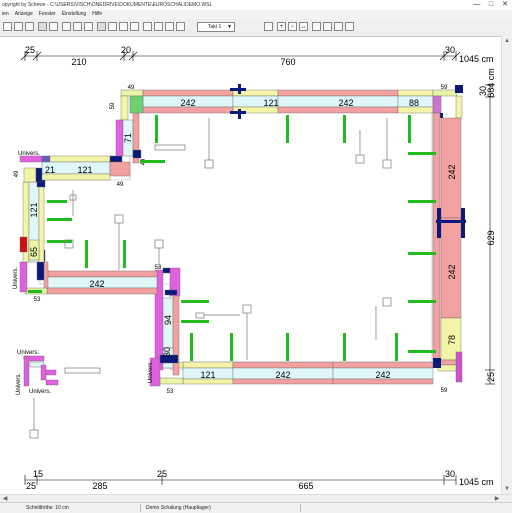 The height and width of the screenshot is (513, 512). What do you see at coordinates (38, 474) in the screenshot?
I see `dim-bot-a: 15` at bounding box center [38, 474].